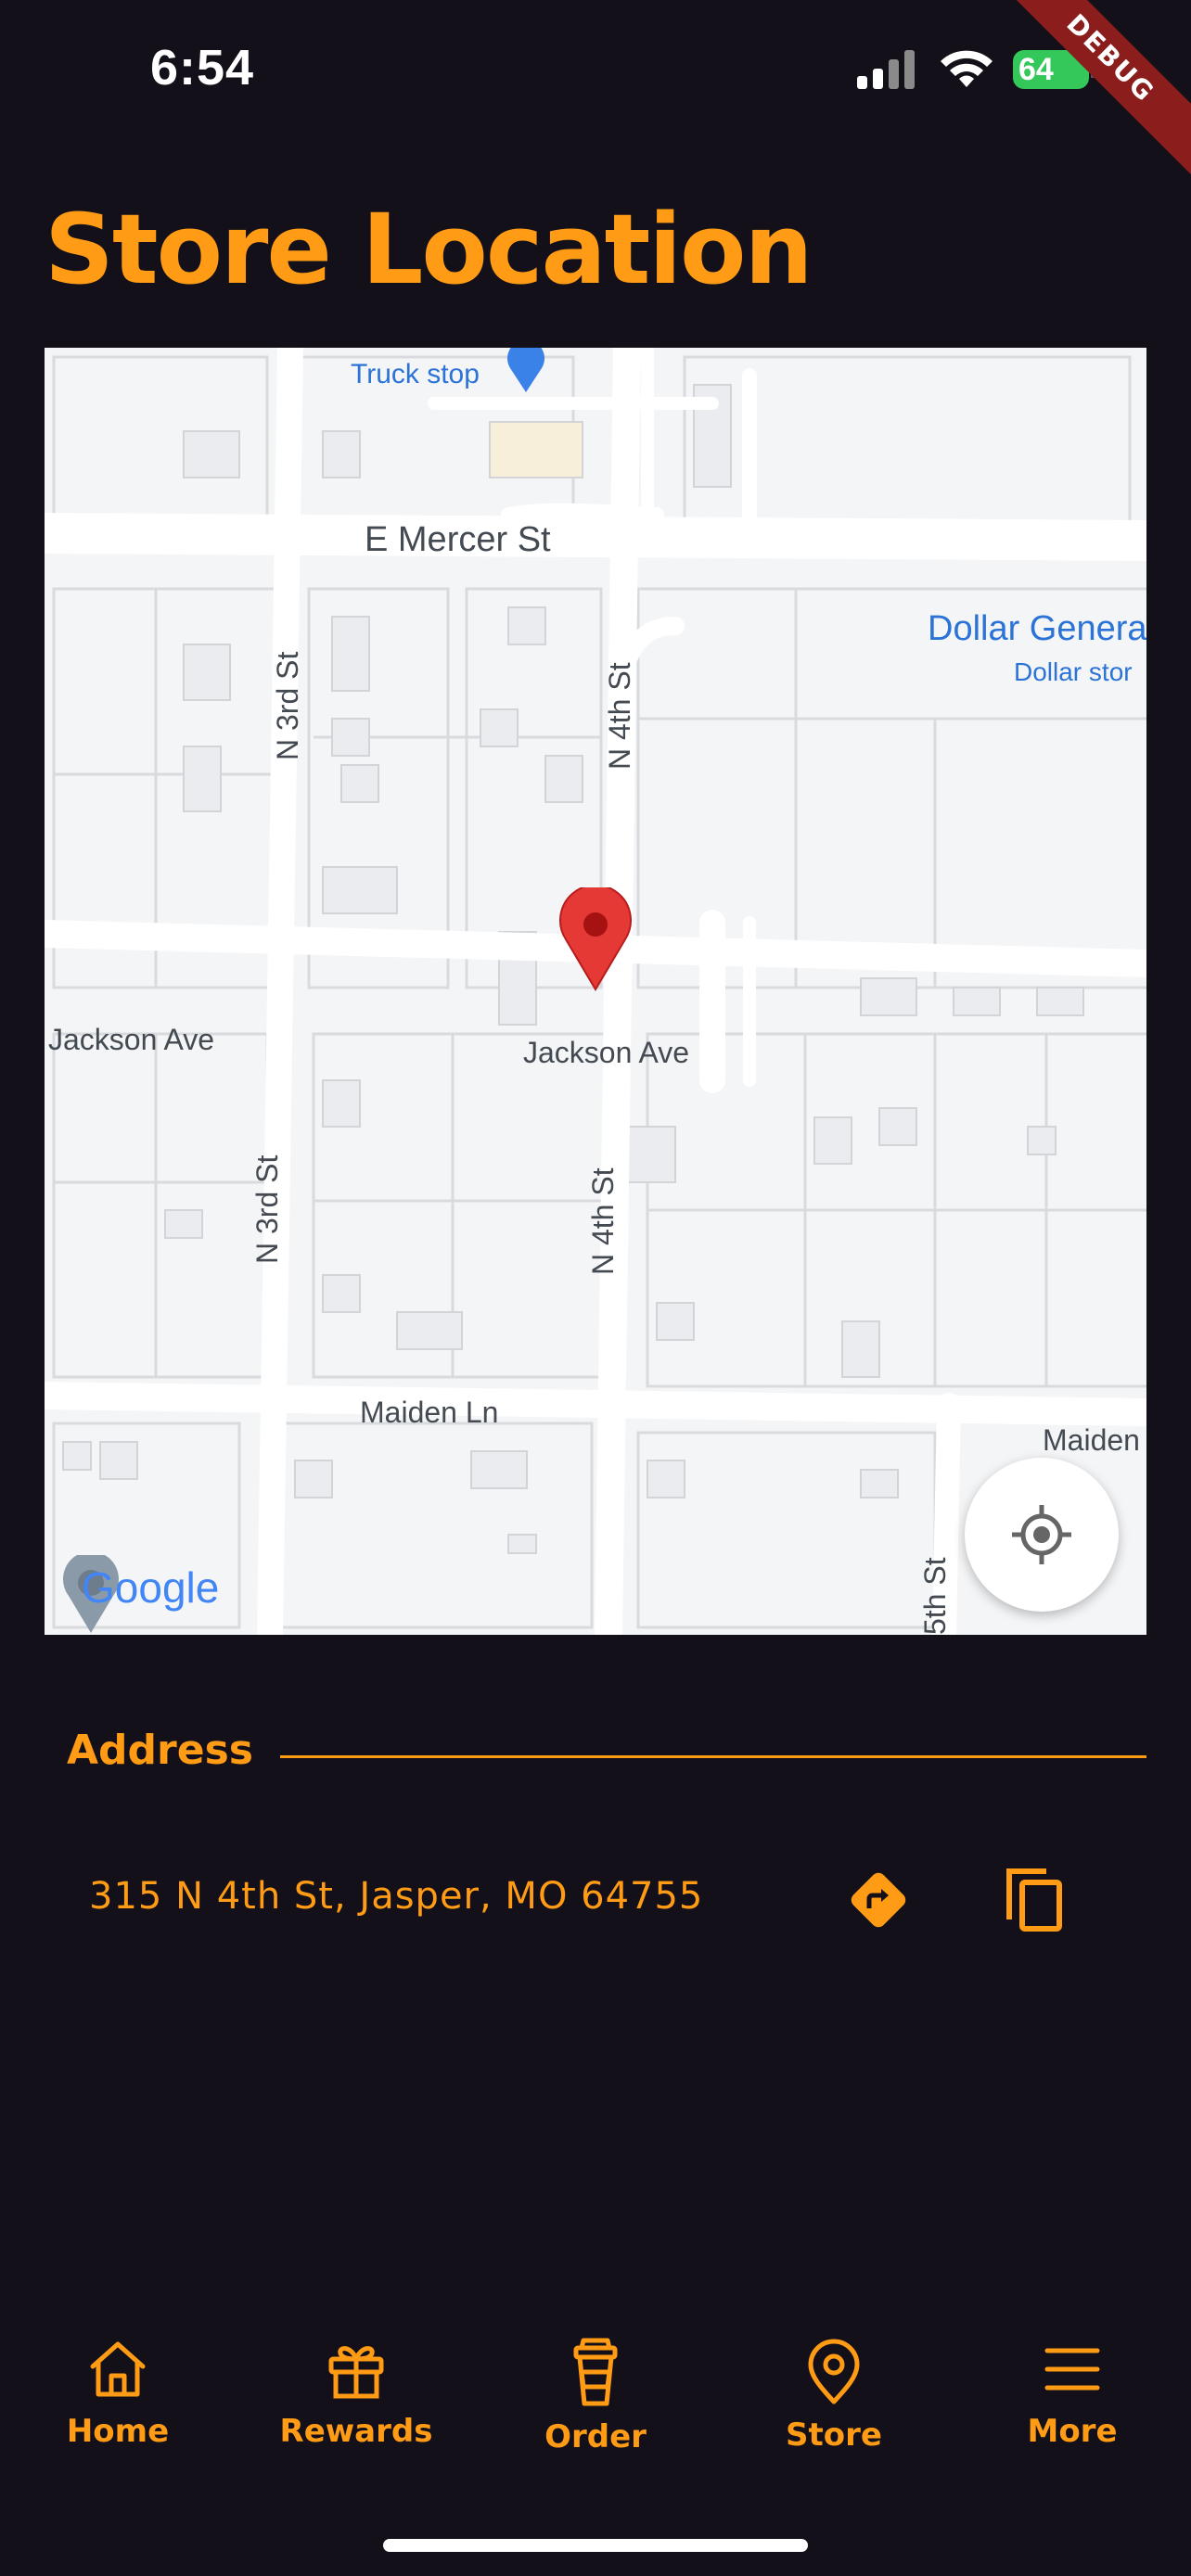 The width and height of the screenshot is (1191, 2576). What do you see at coordinates (966, 68) in the screenshot?
I see `wifi-icon` at bounding box center [966, 68].